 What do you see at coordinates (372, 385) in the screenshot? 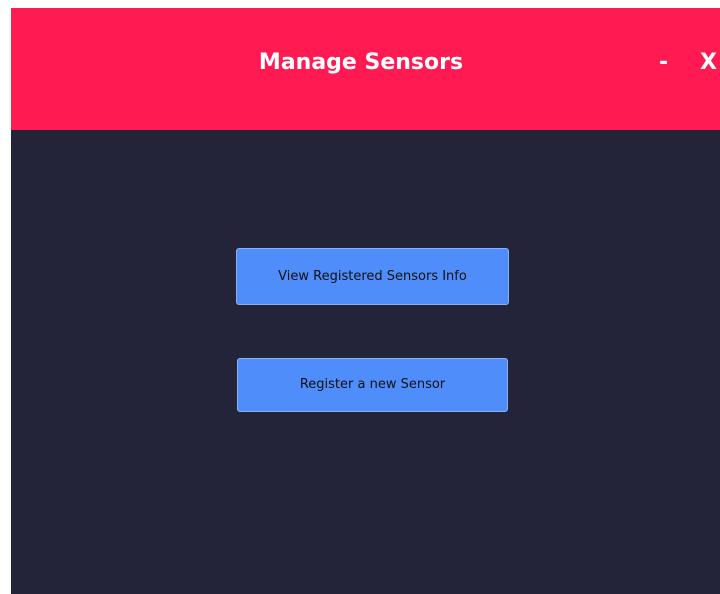
I see `register-new-sensor-button: Register a new Sensor` at bounding box center [372, 385].